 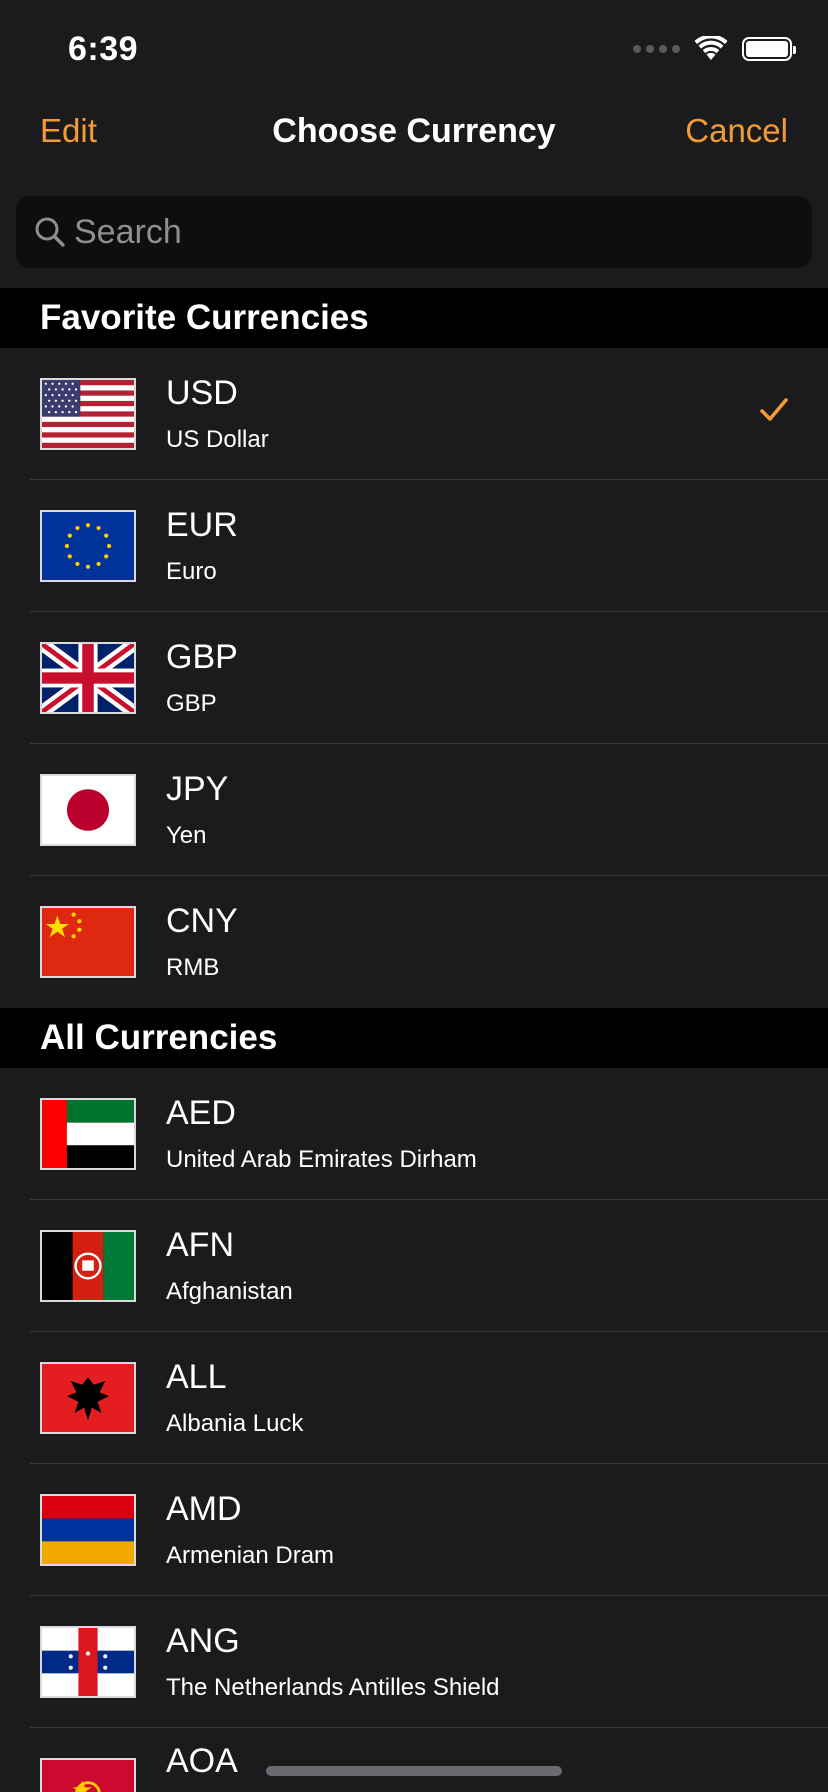 I want to click on flag-ae-icon, so click(x=88, y=1134).